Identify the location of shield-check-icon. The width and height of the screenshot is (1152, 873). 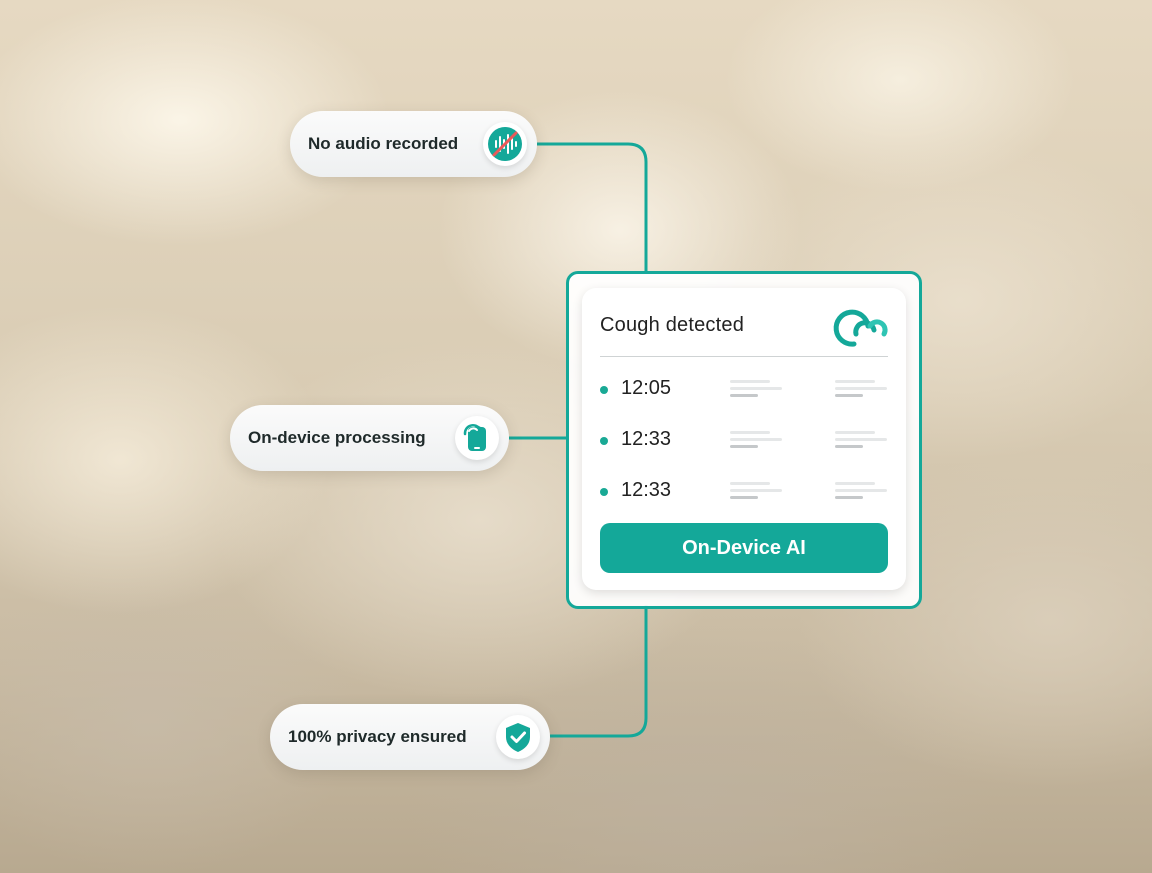
(518, 737).